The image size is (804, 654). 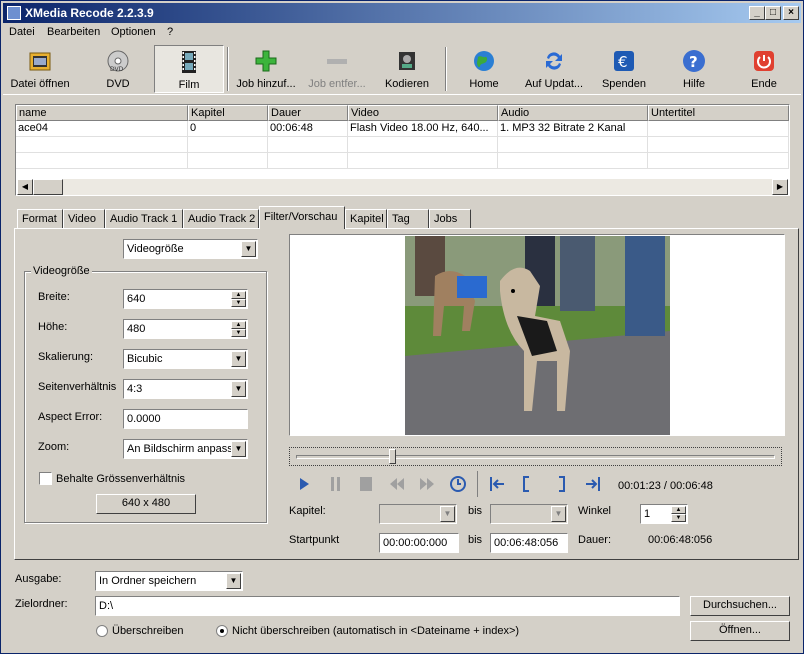 I want to click on width-value: 640, so click(x=136, y=299).